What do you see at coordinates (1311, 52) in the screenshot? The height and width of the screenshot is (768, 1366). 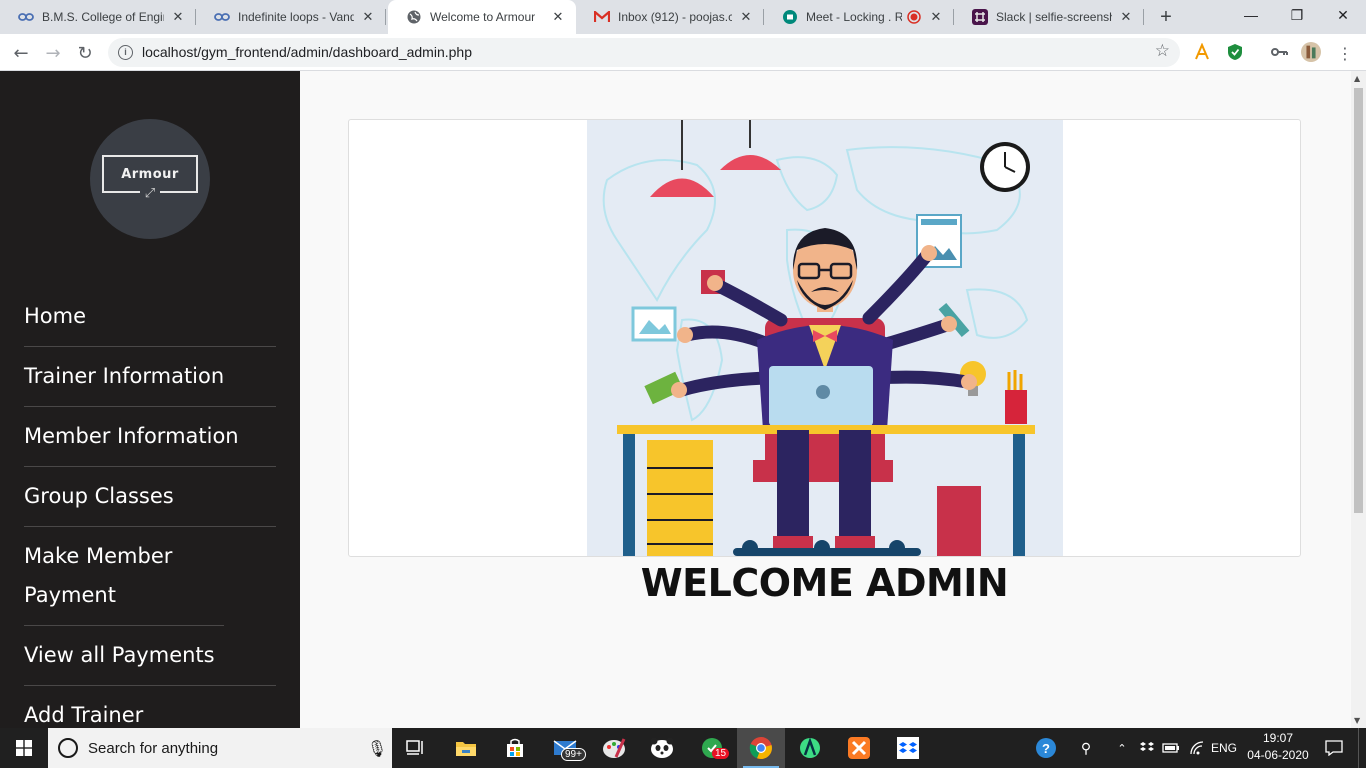 I see `profile-avatar` at bounding box center [1311, 52].